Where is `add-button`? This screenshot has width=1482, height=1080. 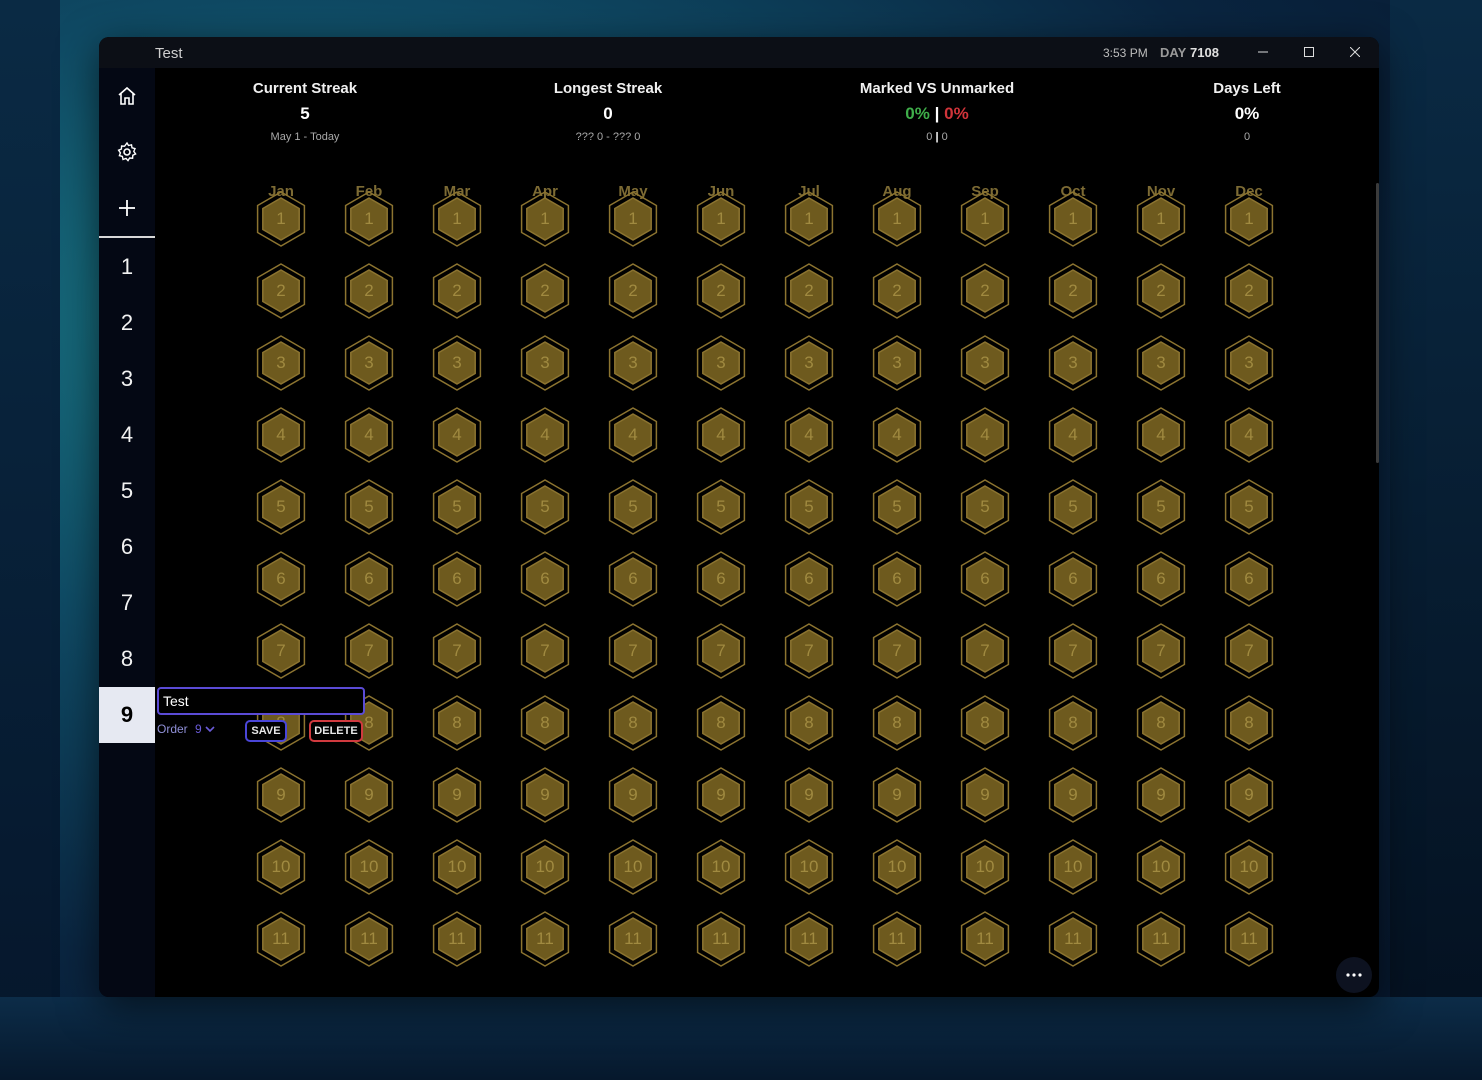 add-button is located at coordinates (127, 208).